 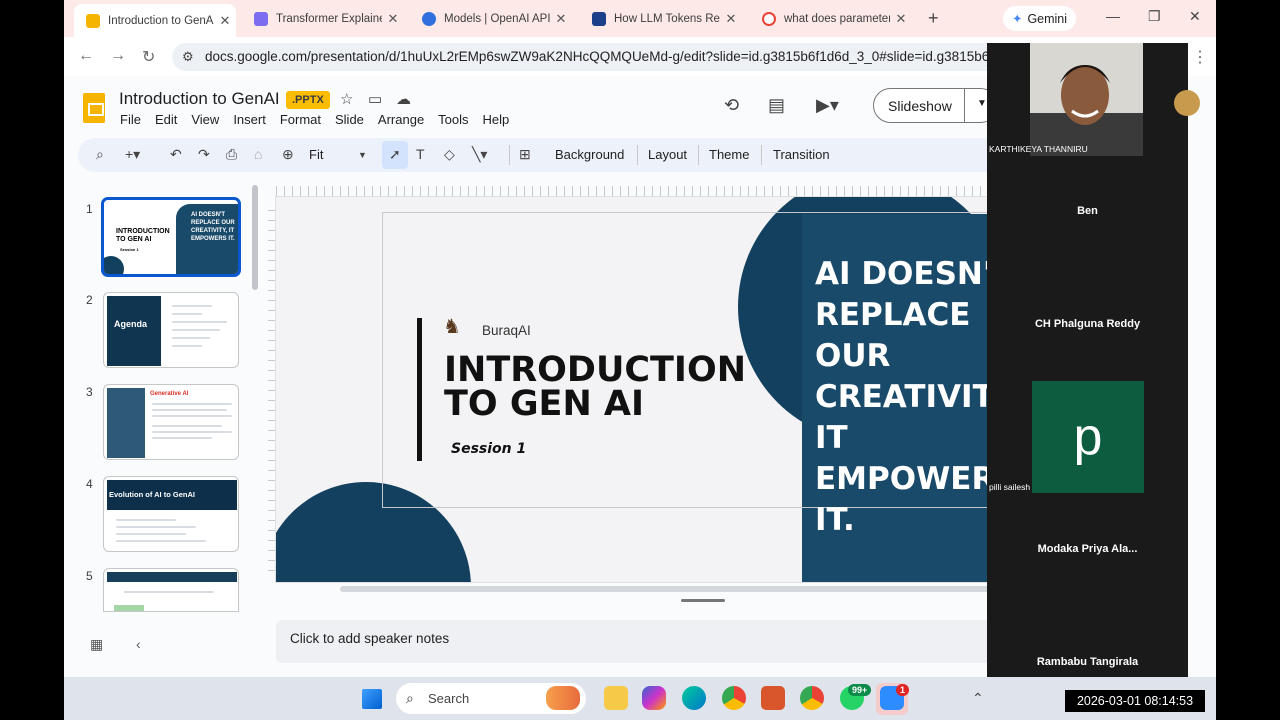 What do you see at coordinates (496, 119) in the screenshot?
I see `menu-help: Help` at bounding box center [496, 119].